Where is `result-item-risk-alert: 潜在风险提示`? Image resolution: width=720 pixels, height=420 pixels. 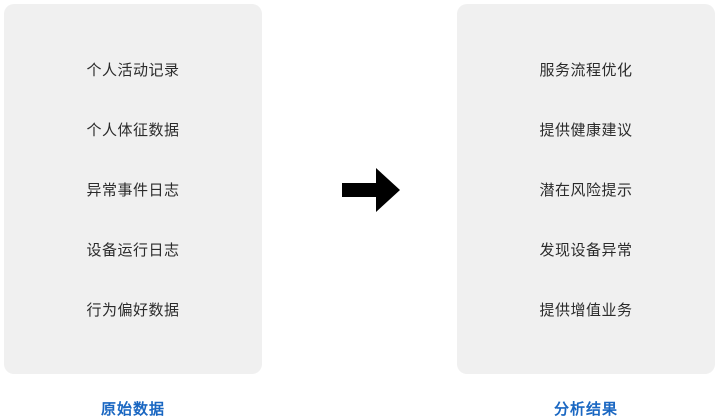
result-item-risk-alert: 潜在风险提示 is located at coordinates (586, 190).